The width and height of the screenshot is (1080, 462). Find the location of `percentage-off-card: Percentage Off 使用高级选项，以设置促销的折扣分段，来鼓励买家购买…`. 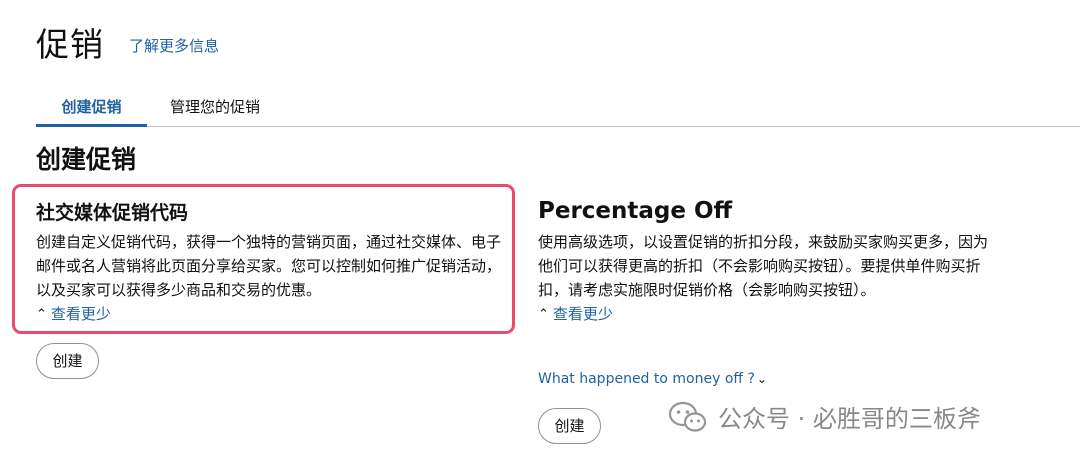

percentage-off-card: Percentage Off 使用高级选项，以设置促销的折扣分段，来鼓励买家购买… is located at coordinates (773, 261).